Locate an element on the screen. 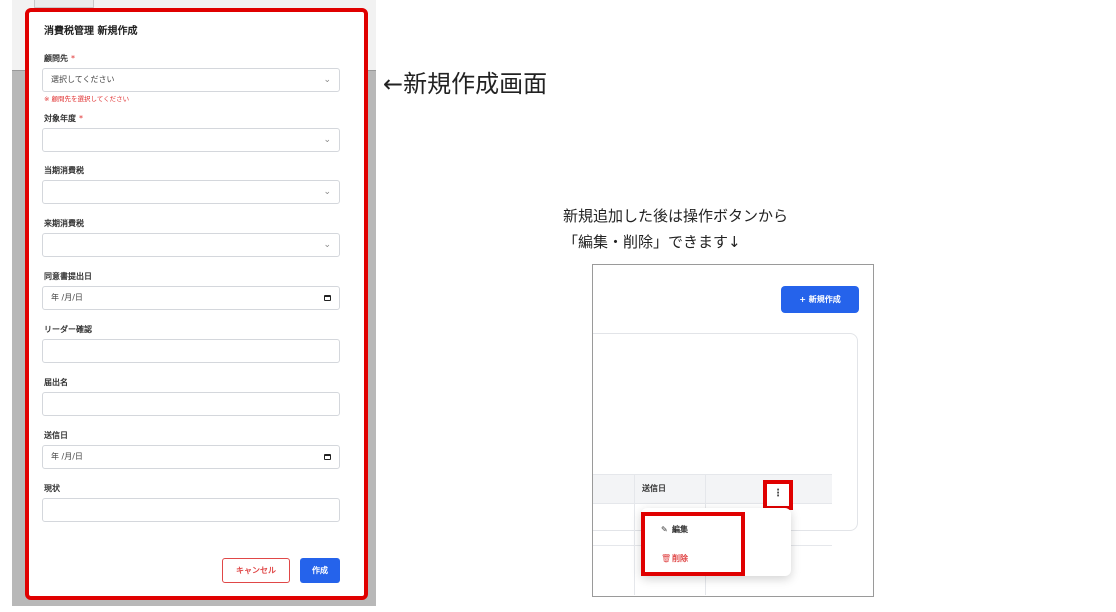  client-select: 選択してください ⌄ is located at coordinates (191, 80).